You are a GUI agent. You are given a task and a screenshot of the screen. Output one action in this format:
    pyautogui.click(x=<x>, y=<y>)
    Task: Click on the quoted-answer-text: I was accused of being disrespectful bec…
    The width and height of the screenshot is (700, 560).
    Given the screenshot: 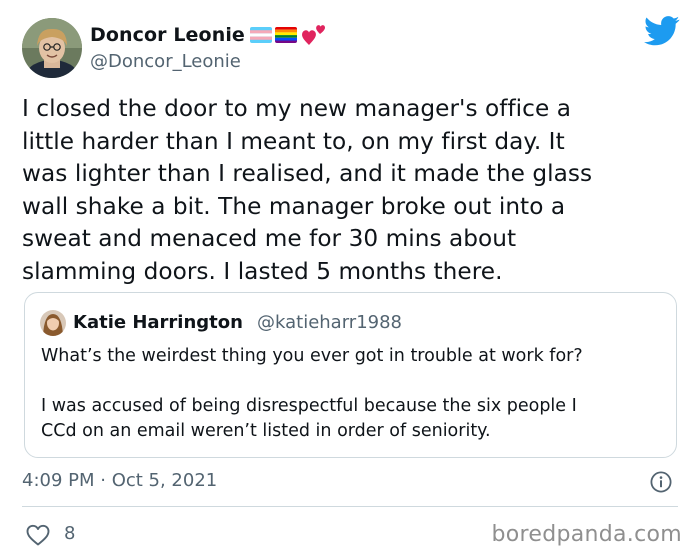 What is the action you would take?
    pyautogui.click(x=309, y=418)
    